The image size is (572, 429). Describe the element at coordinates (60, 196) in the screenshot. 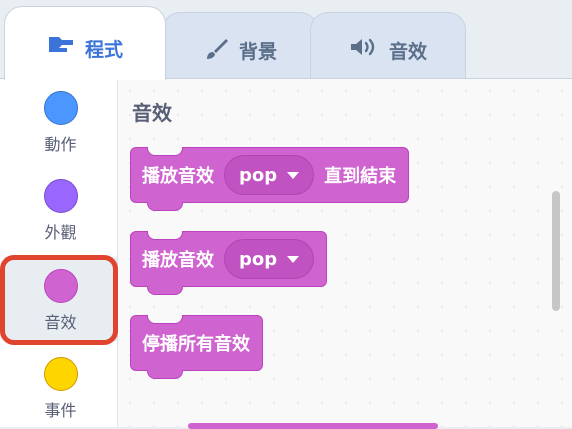

I see `looks-category-dot` at that location.